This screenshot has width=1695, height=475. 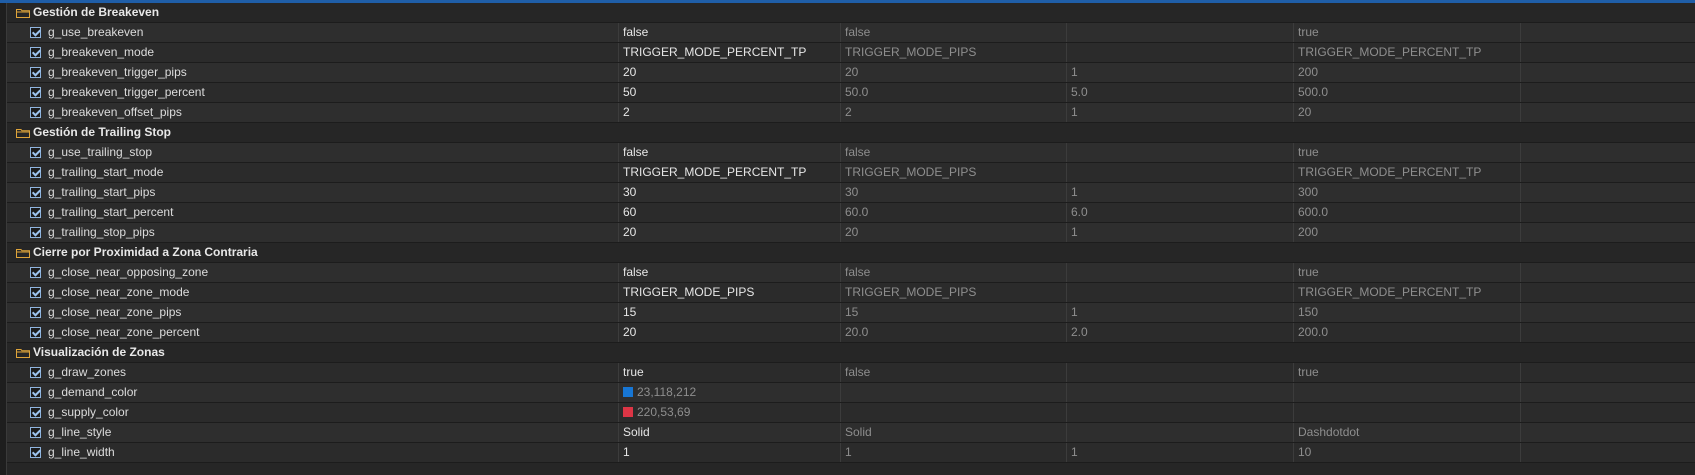 What do you see at coordinates (628, 412) in the screenshot?
I see `color-swatch` at bounding box center [628, 412].